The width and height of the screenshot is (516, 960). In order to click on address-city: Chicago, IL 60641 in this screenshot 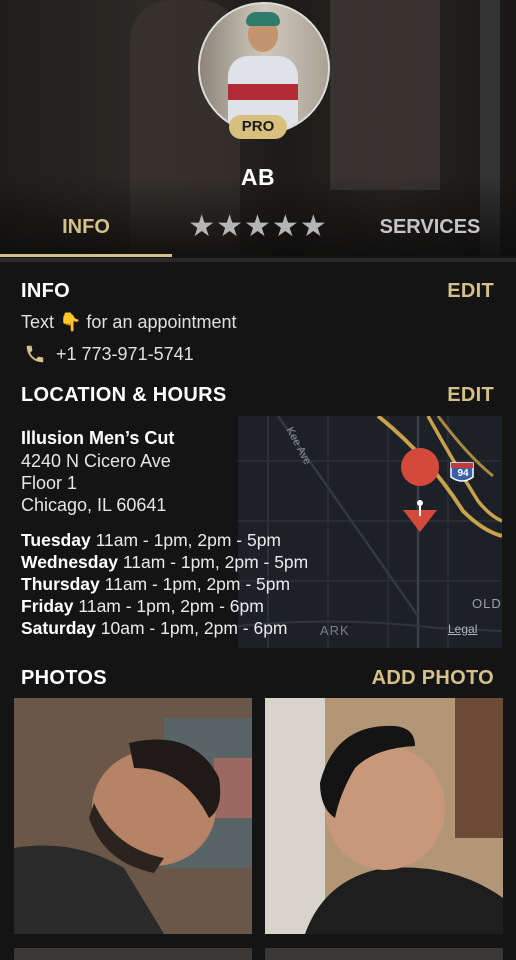, I will do `click(94, 505)`.